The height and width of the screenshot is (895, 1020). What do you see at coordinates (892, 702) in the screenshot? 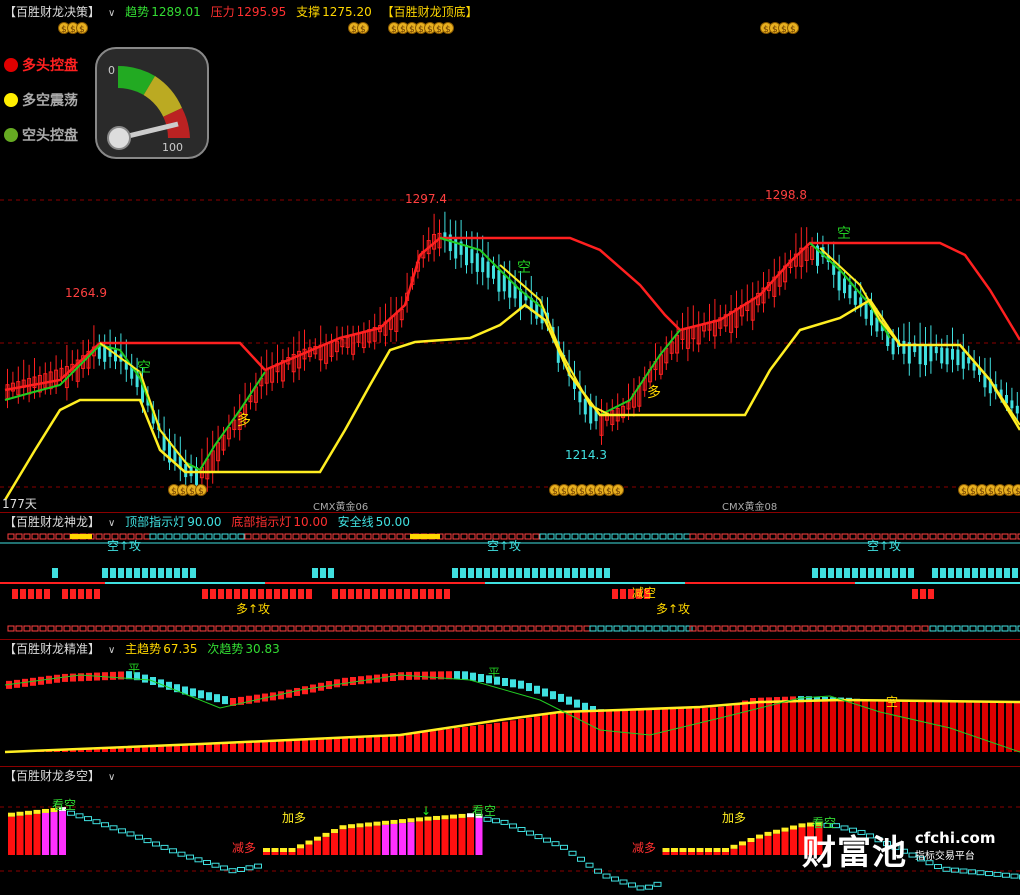
I see `short-signal: 空` at bounding box center [892, 702].